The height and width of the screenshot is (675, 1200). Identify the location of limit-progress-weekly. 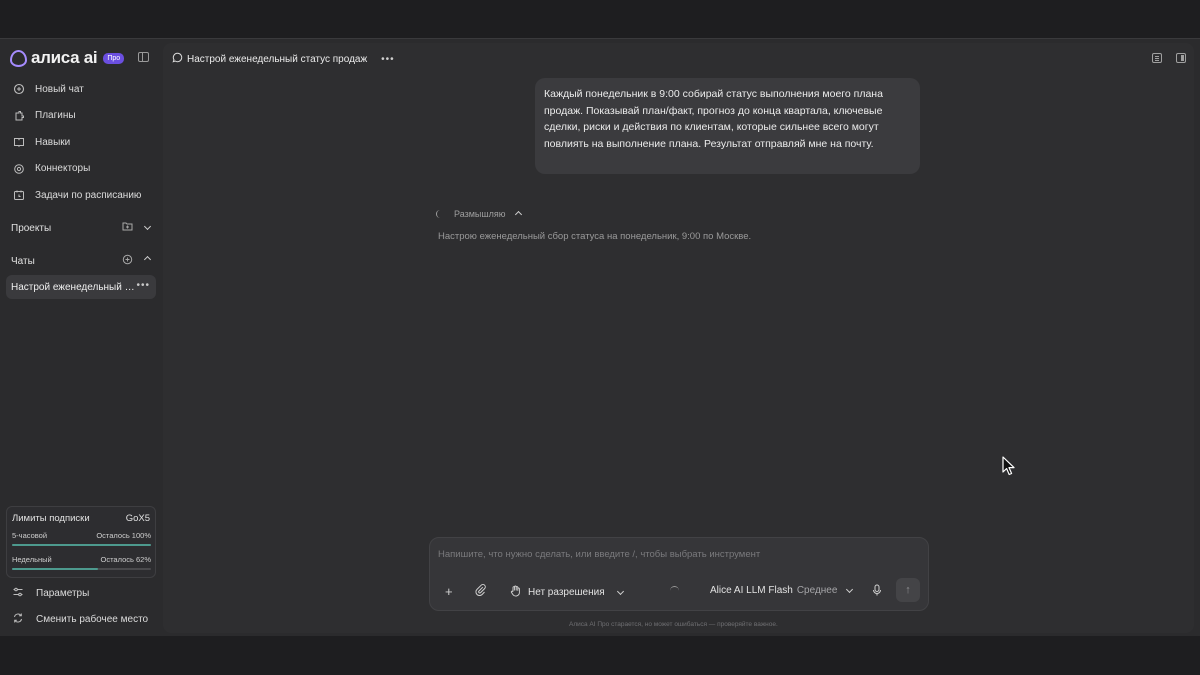
(81, 569).